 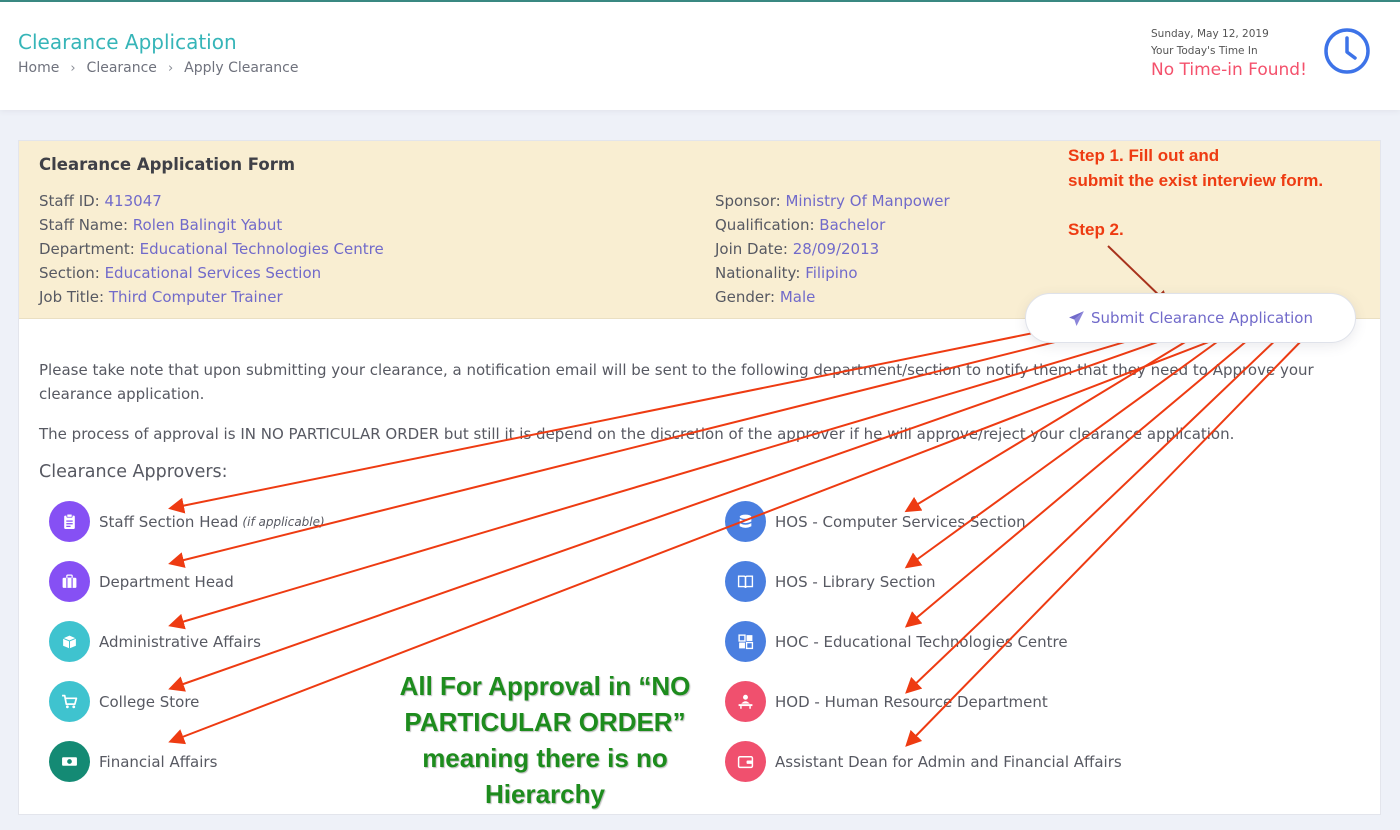 I want to click on staff-name-value: Rolen Balingit Yabut, so click(x=207, y=225).